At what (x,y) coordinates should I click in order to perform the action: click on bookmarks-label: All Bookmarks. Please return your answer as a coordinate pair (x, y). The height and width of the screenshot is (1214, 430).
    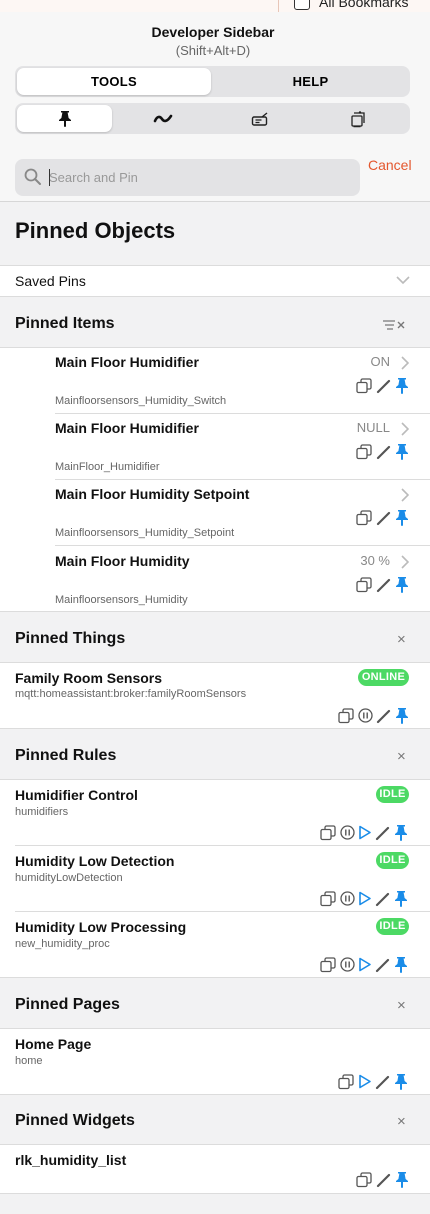
    Looking at the image, I should click on (363, 5).